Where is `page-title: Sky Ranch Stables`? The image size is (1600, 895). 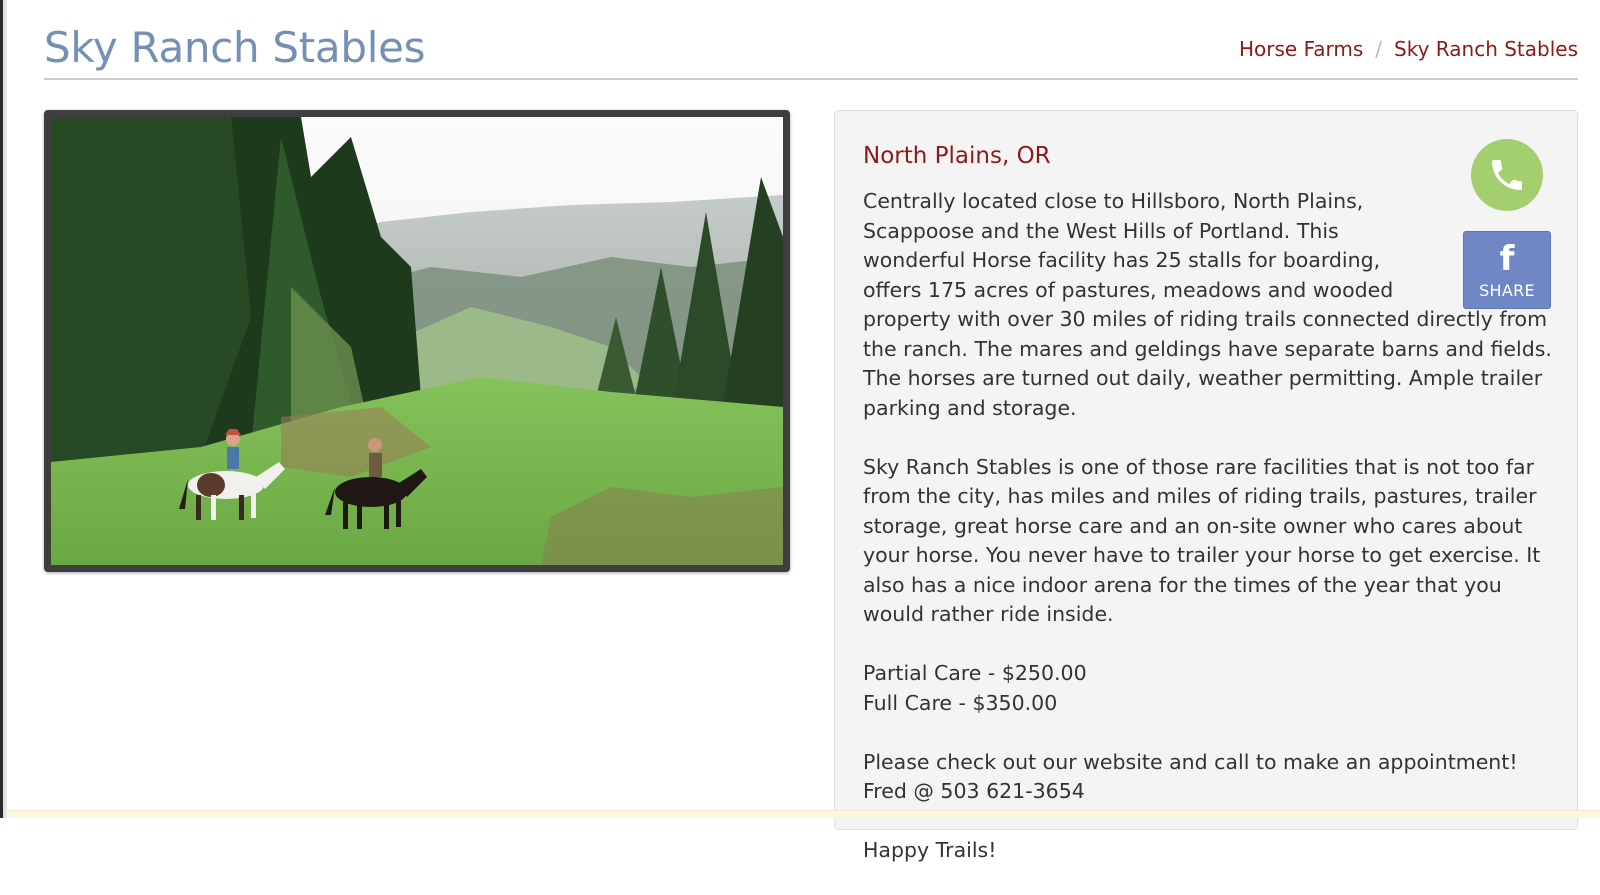 page-title: Sky Ranch Stables is located at coordinates (234, 48).